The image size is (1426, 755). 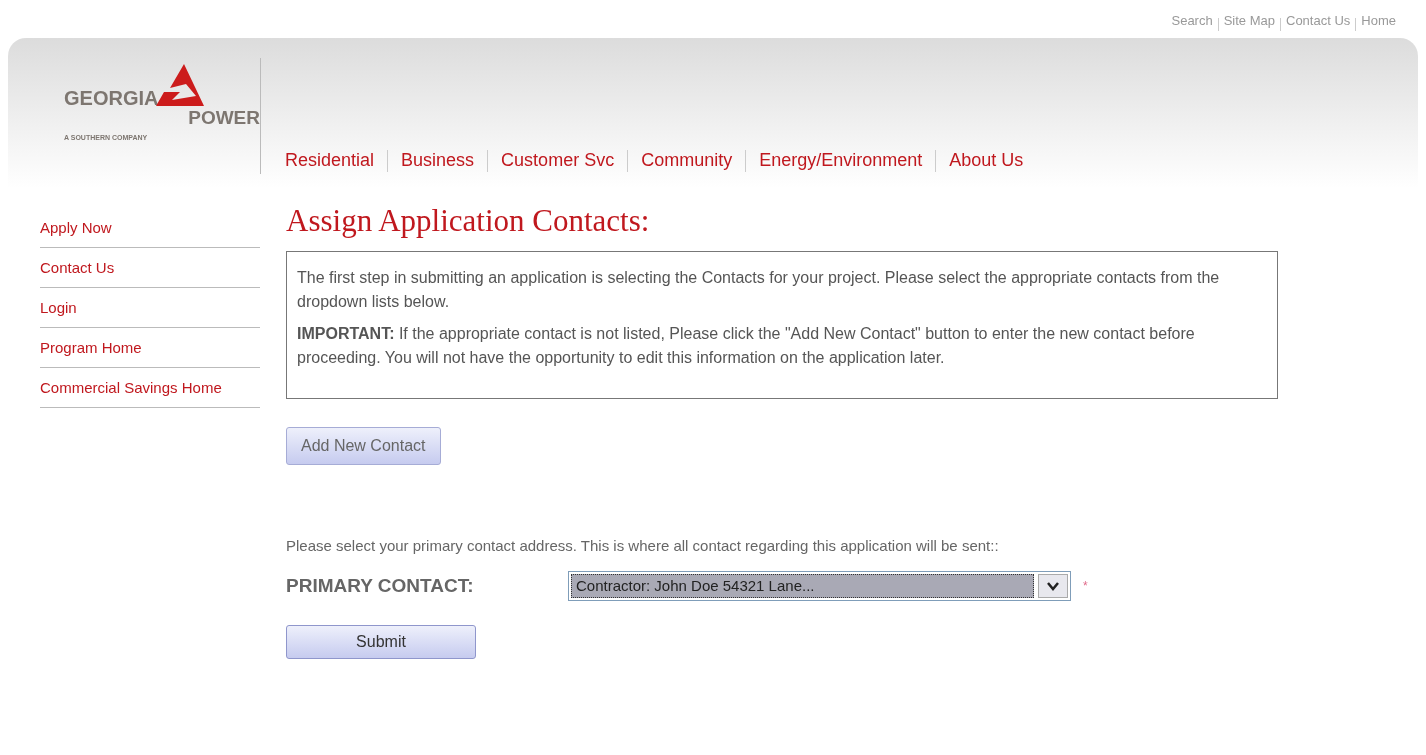 I want to click on field-label: PRIMARY CONTACT:, so click(x=380, y=585).